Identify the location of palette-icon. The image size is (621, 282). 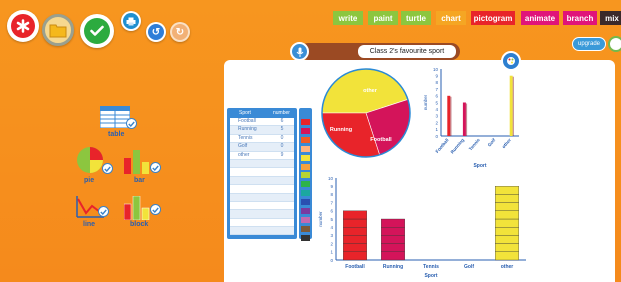
(511, 61).